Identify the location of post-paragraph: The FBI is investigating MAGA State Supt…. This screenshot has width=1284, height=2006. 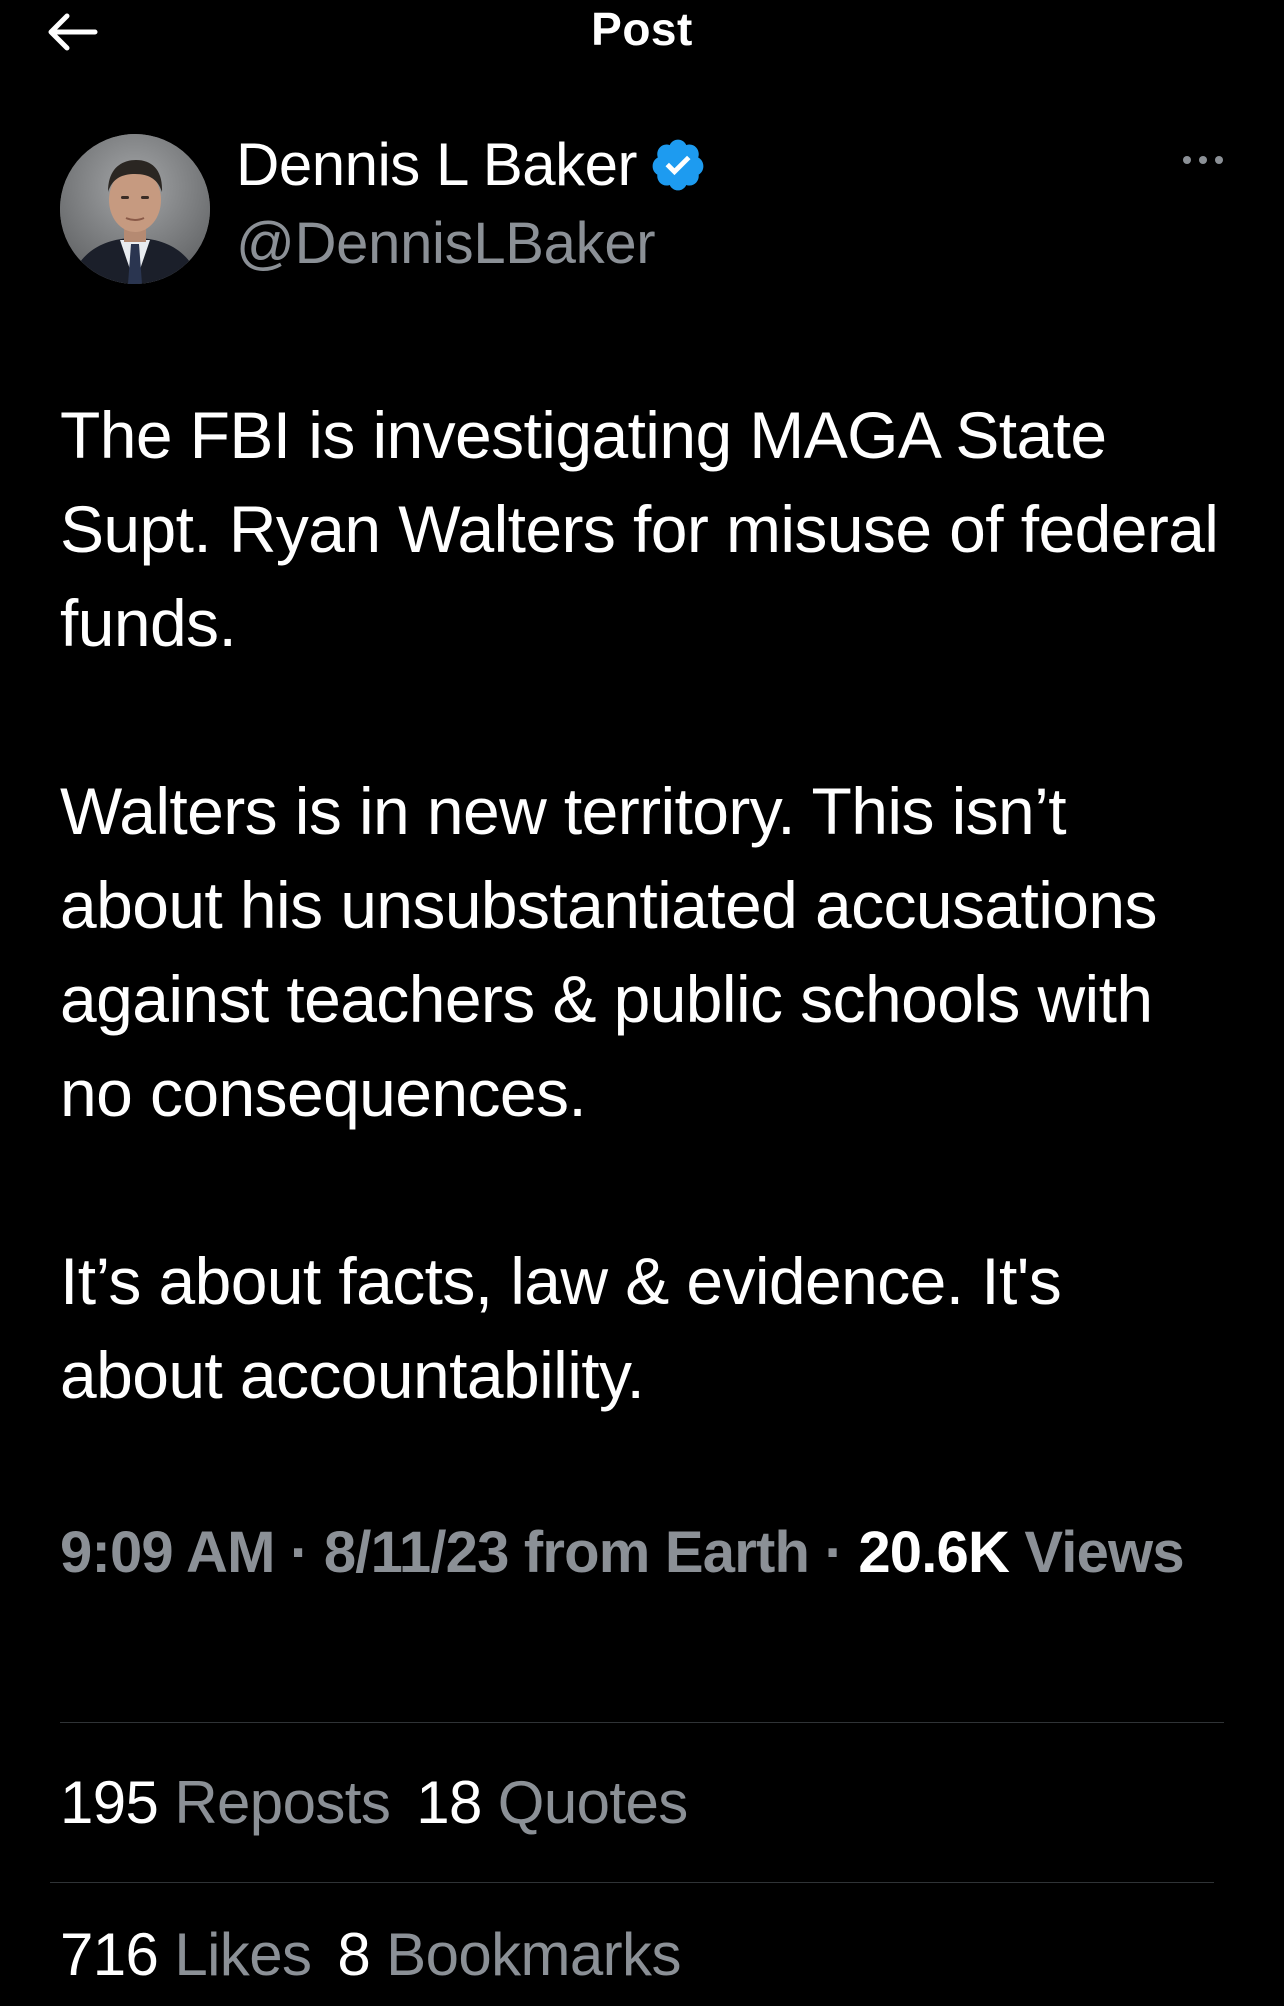
(639, 529).